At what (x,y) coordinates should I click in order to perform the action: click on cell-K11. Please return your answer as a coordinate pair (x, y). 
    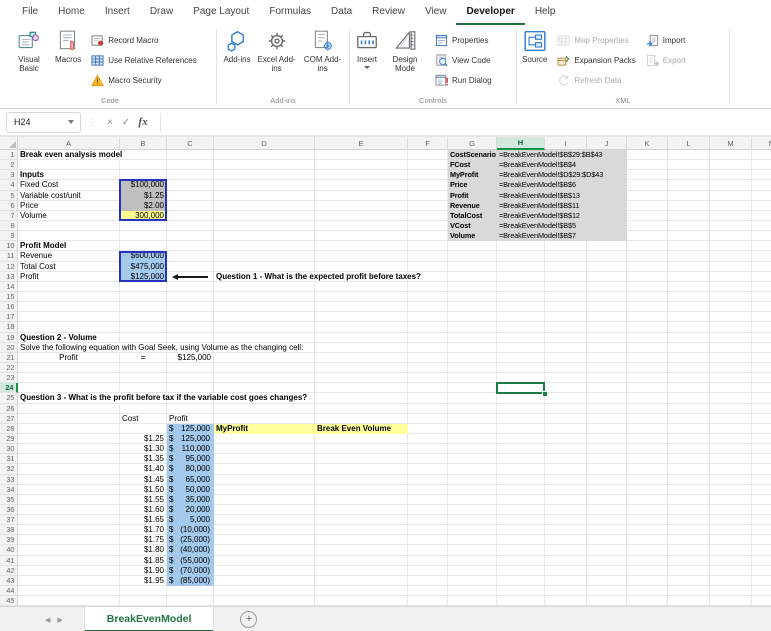
    Looking at the image, I should click on (647, 256).